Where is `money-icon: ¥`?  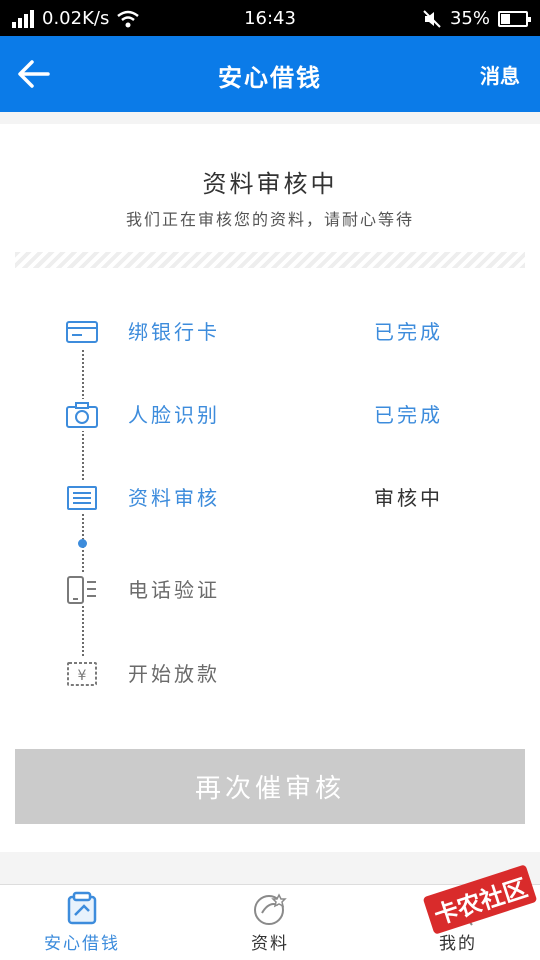 money-icon: ¥ is located at coordinates (82, 674).